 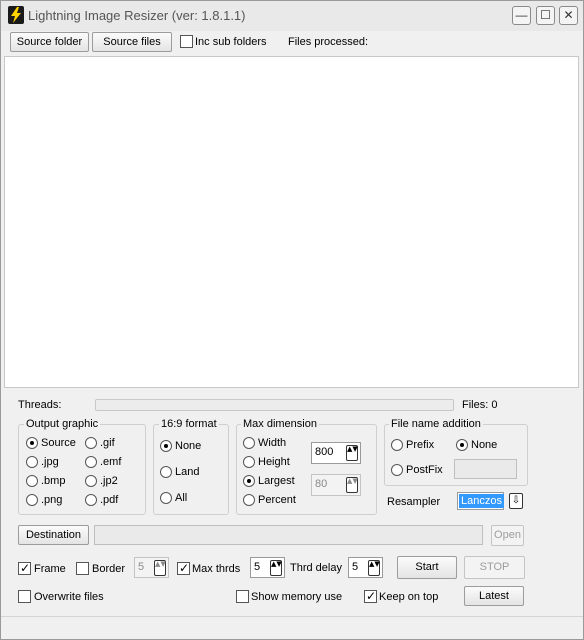 I want to click on format169-none-radio, so click(x=166, y=446).